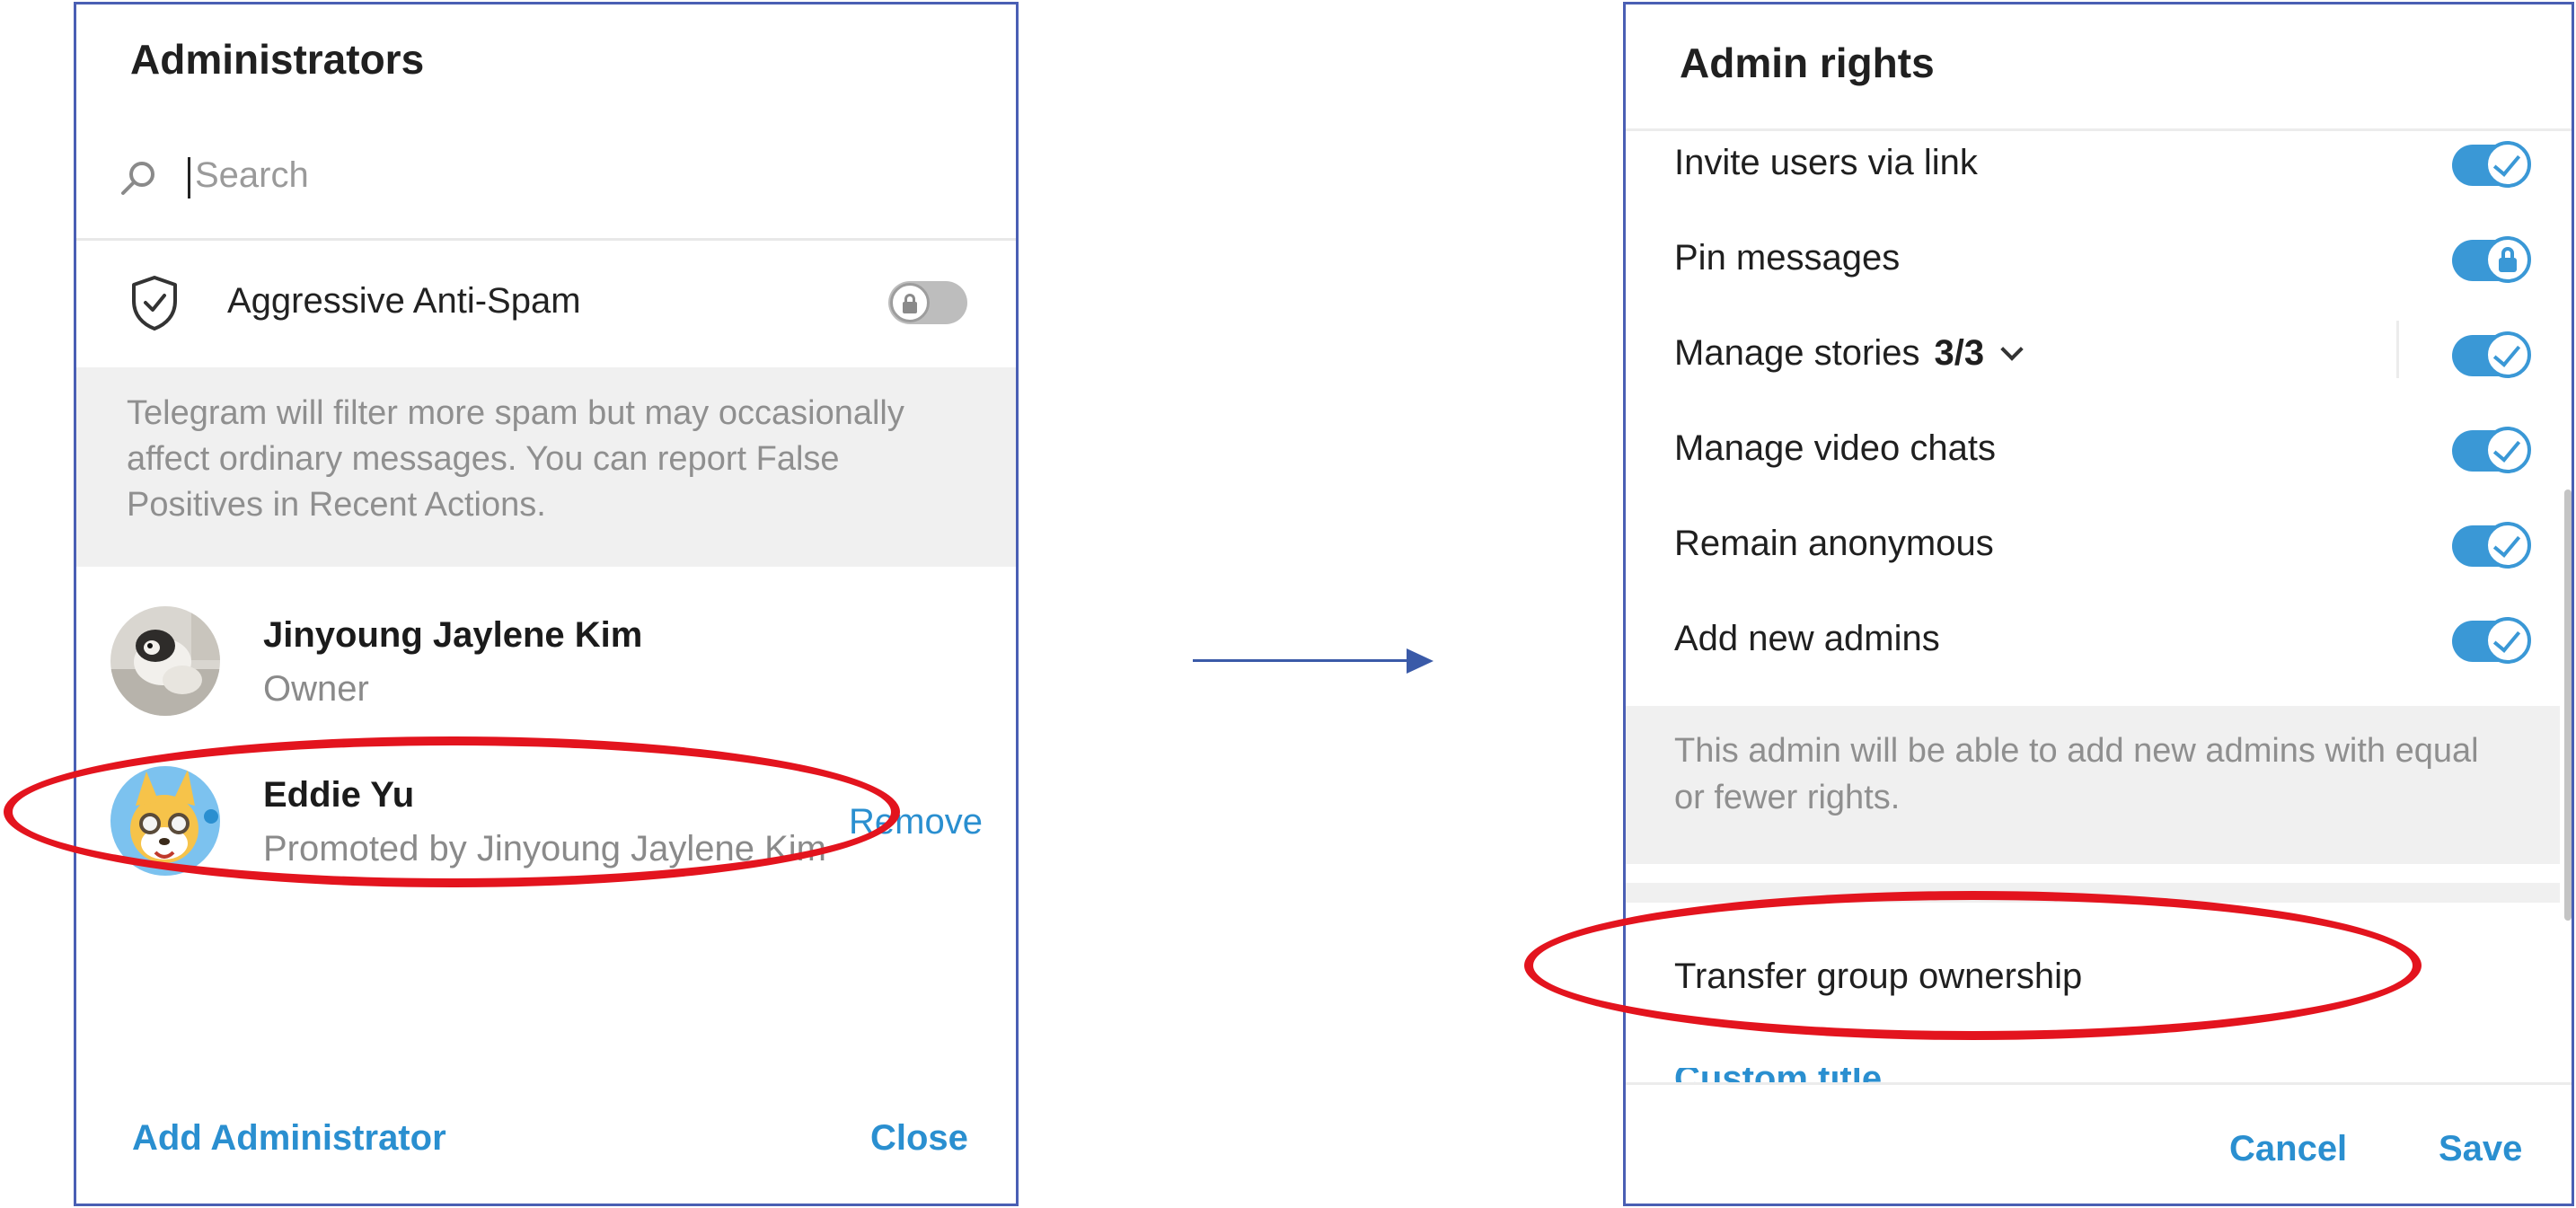 The height and width of the screenshot is (1208, 2576). I want to click on permission-label: Pin messages, so click(1787, 258).